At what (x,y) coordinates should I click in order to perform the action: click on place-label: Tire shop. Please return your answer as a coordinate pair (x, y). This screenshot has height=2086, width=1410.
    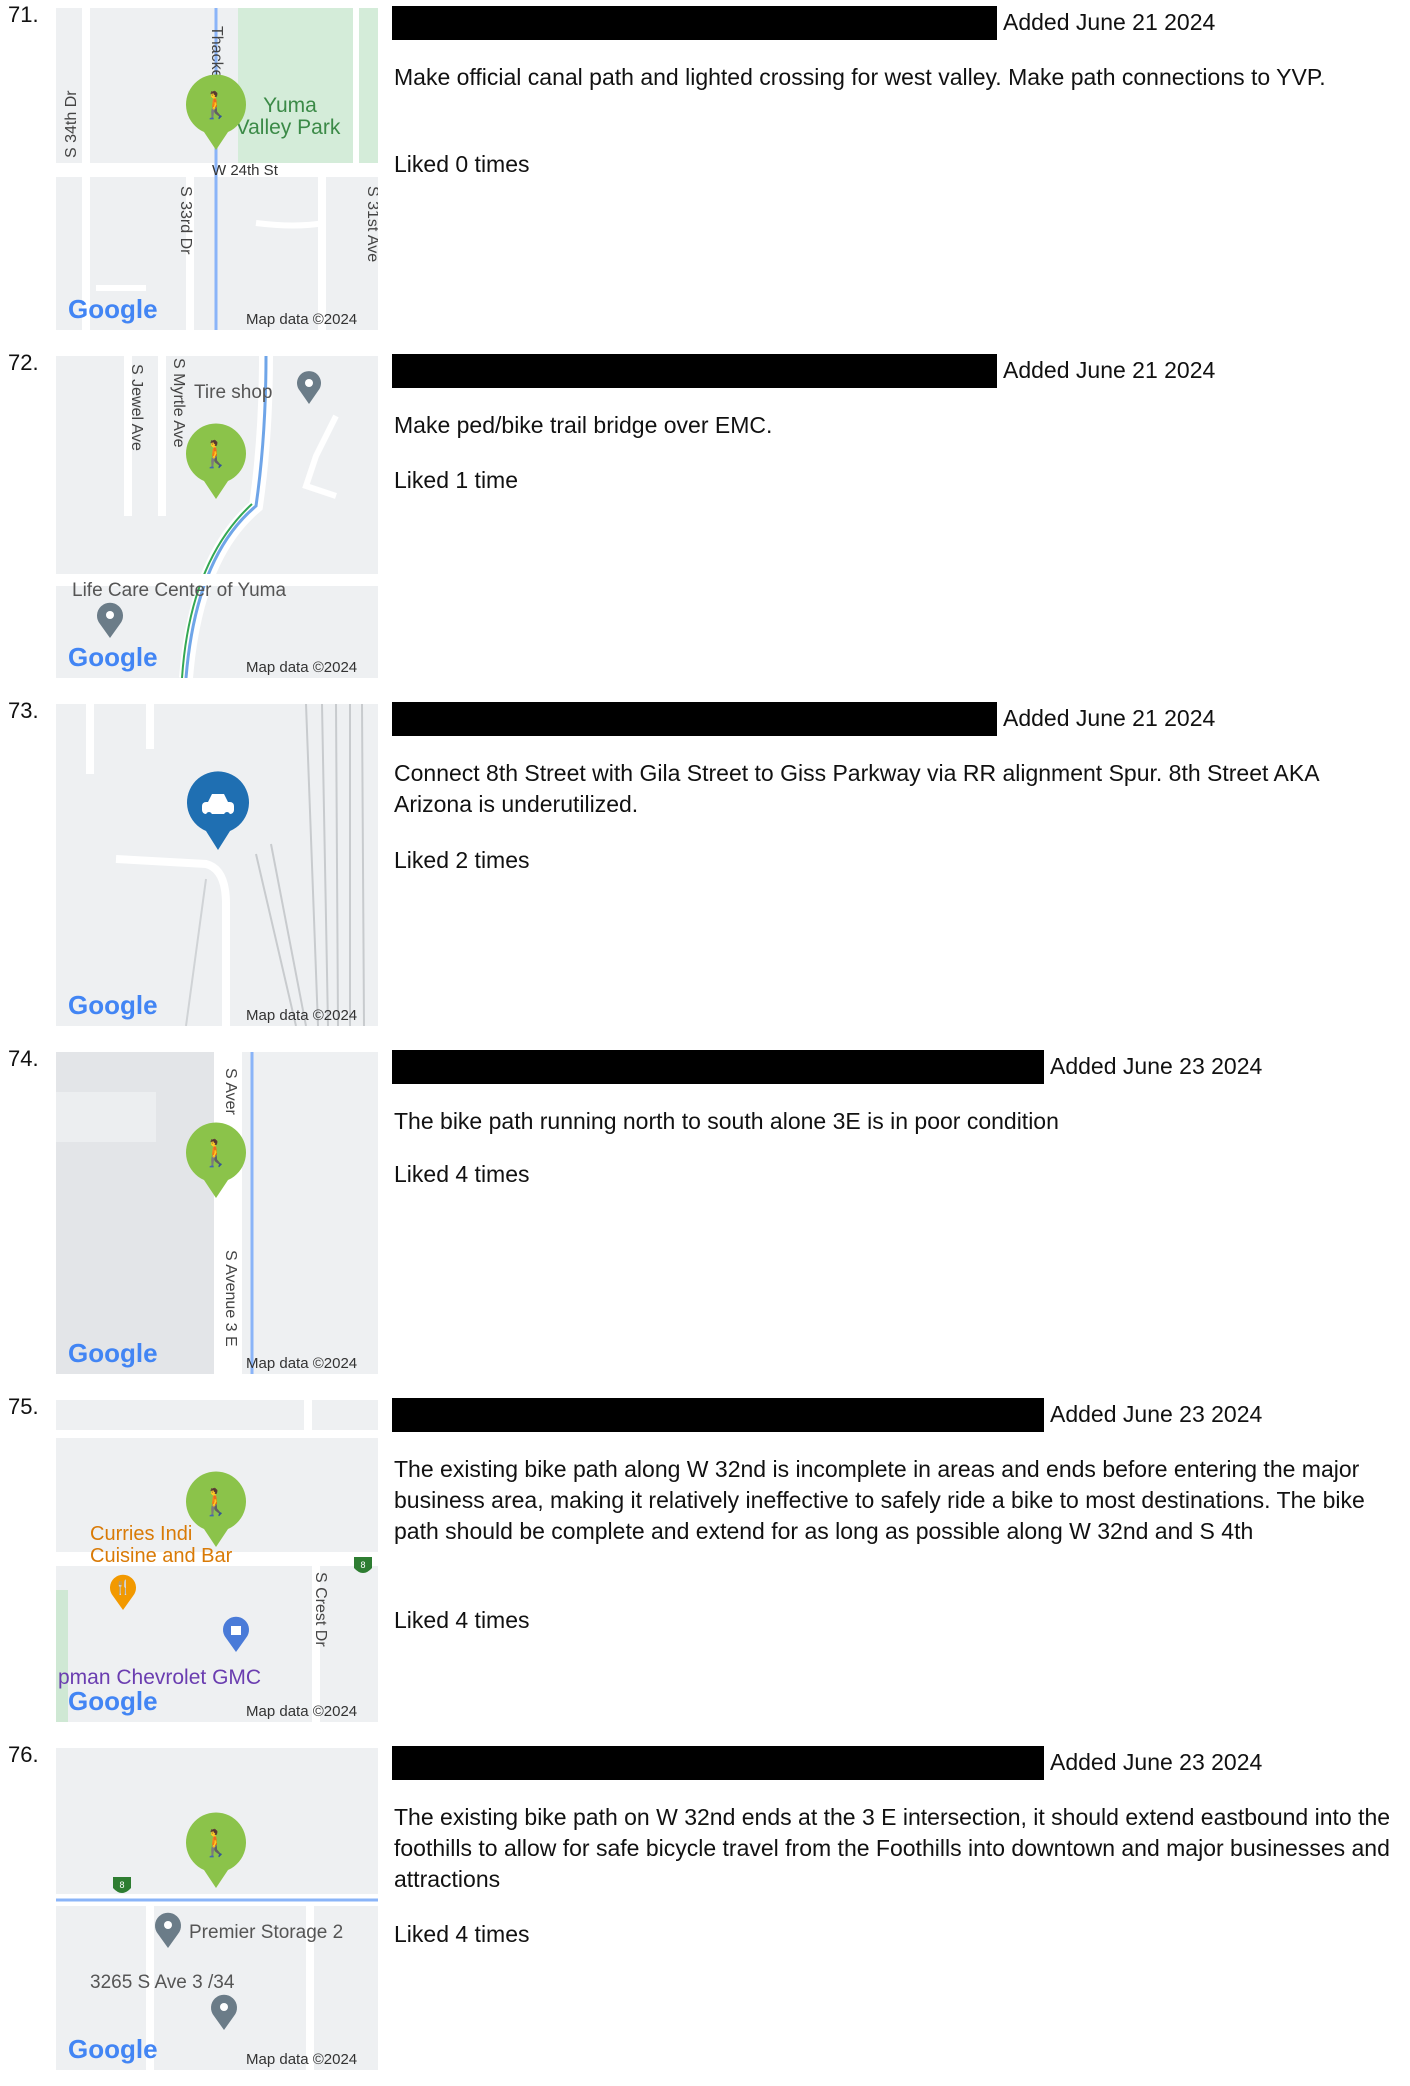
    Looking at the image, I should click on (233, 392).